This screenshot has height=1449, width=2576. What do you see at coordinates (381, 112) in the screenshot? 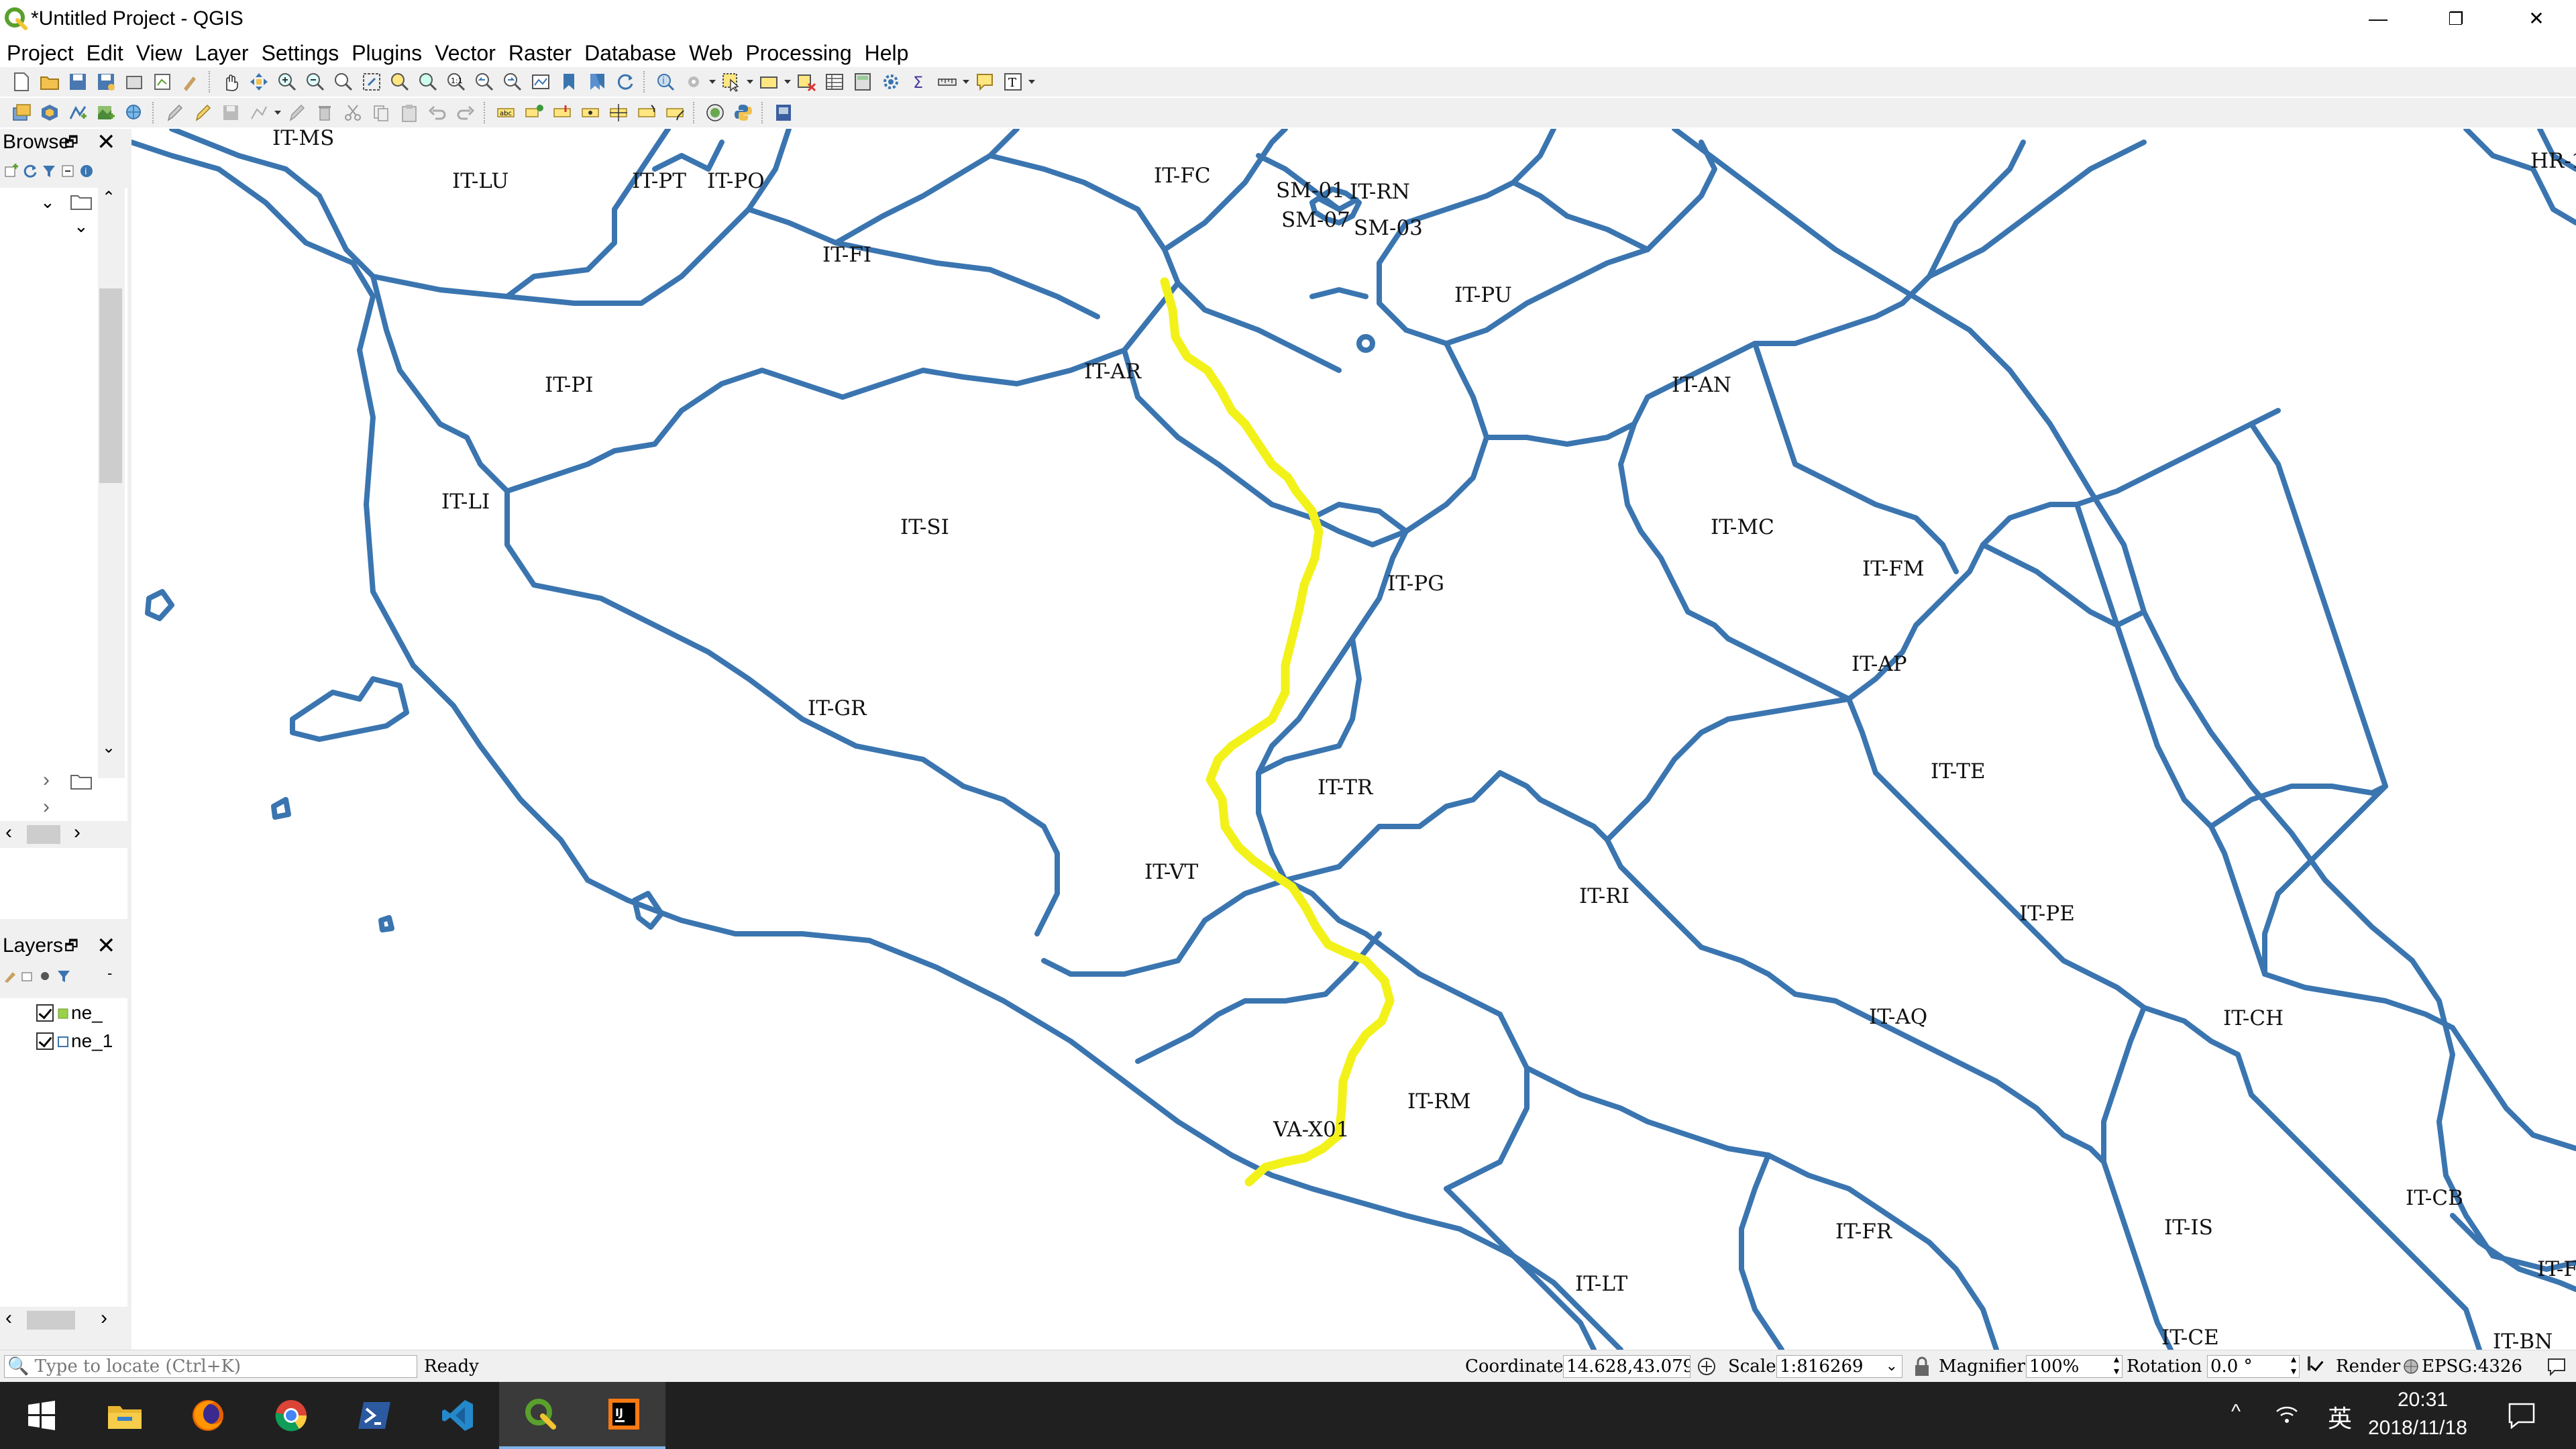
I see `copy-features-icon` at bounding box center [381, 112].